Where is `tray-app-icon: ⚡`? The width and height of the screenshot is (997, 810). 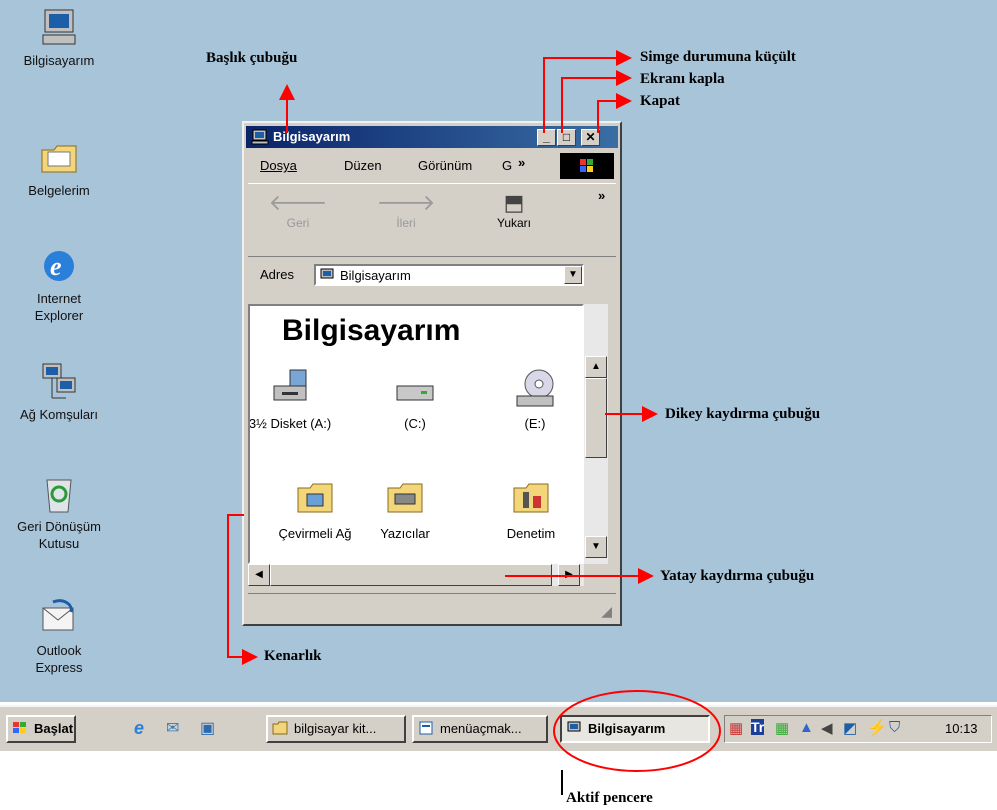
tray-app-icon: ⚡ is located at coordinates (877, 728).